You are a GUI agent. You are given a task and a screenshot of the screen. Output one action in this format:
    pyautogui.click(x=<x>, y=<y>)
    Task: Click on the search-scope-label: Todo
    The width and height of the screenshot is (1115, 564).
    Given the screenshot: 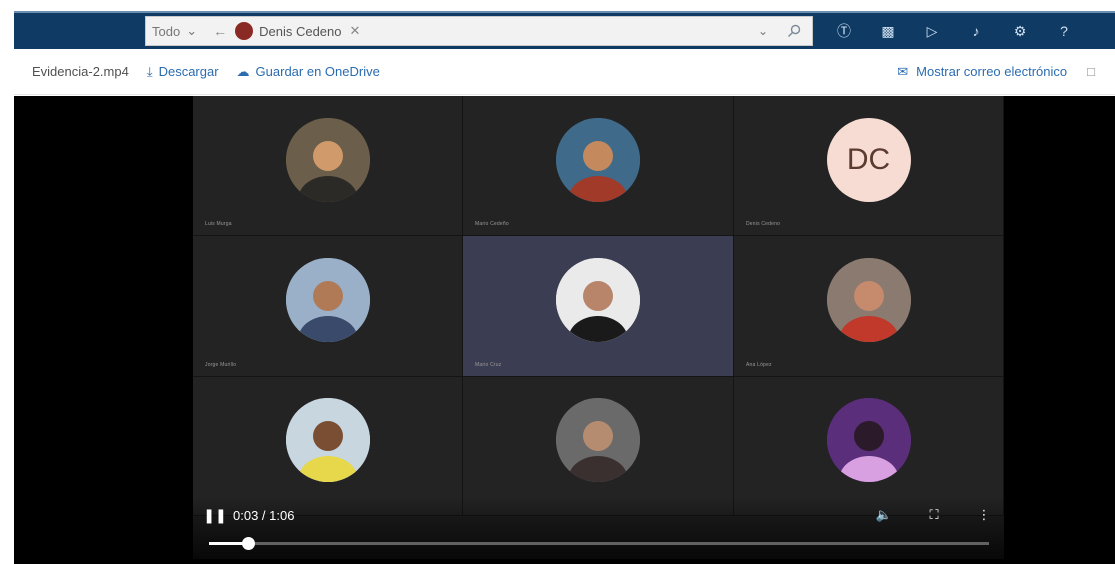 What is the action you would take?
    pyautogui.click(x=166, y=31)
    